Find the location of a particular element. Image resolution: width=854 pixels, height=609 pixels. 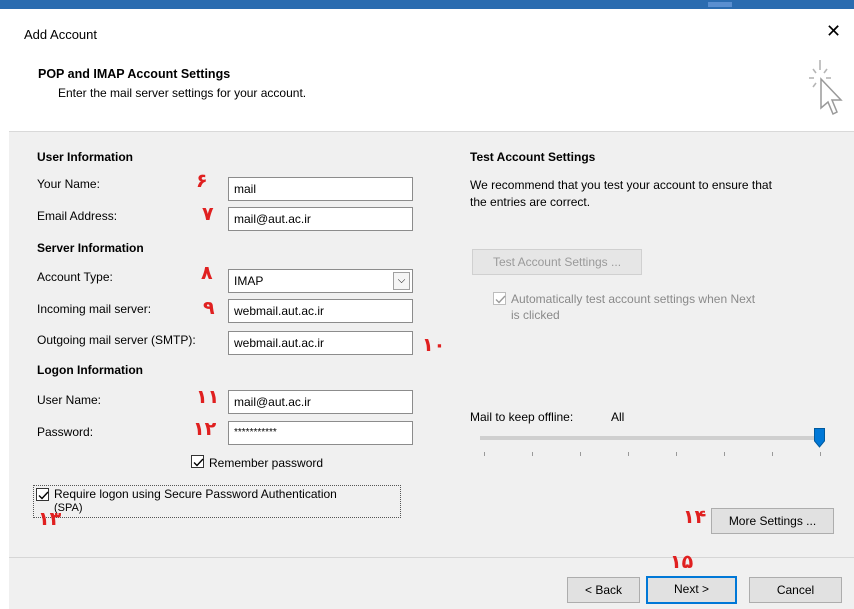

annotation-8: ۸ is located at coordinates (207, 273).